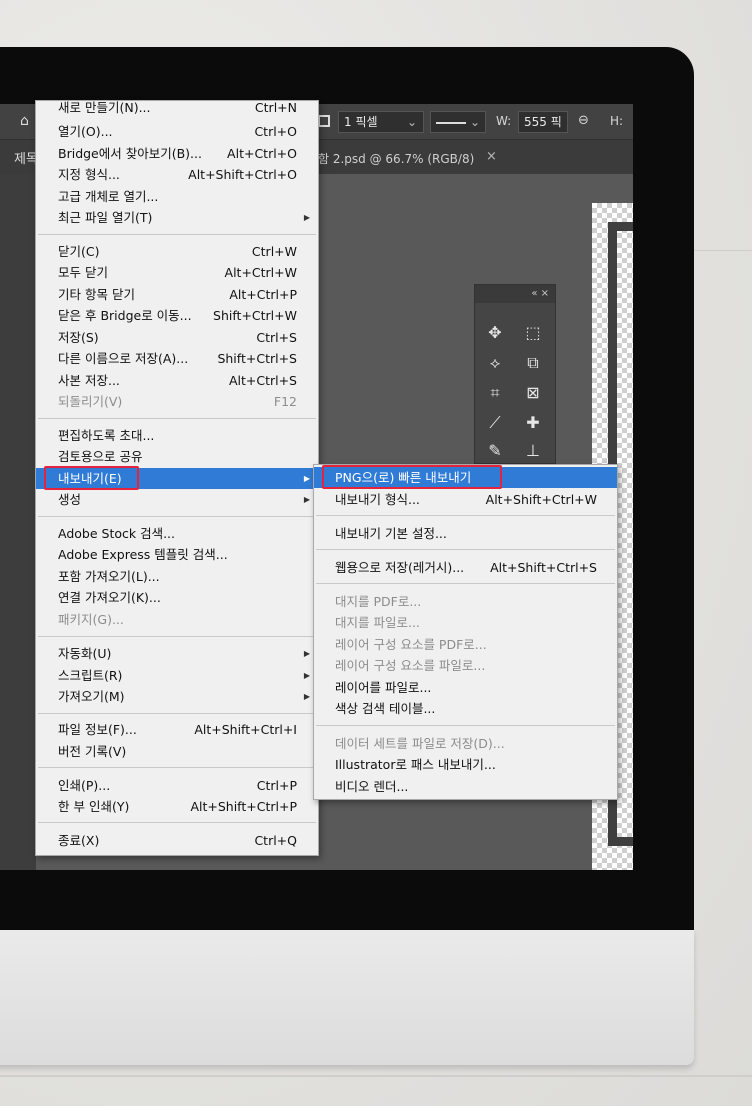  I want to click on menu-item-revert: 되돌리기(V) F12, so click(177, 401).